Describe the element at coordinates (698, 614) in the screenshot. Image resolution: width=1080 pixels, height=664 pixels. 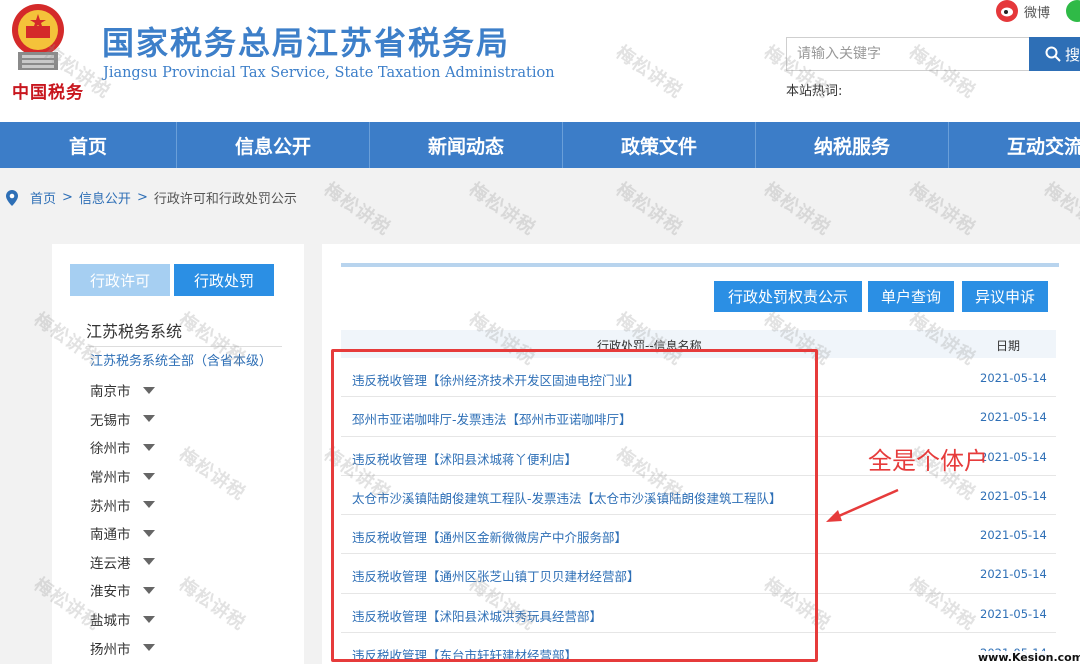
I see `table-row: 违反税收管理【沭阳县沭城洪秀玩具经营部】 2021-05-14` at that location.